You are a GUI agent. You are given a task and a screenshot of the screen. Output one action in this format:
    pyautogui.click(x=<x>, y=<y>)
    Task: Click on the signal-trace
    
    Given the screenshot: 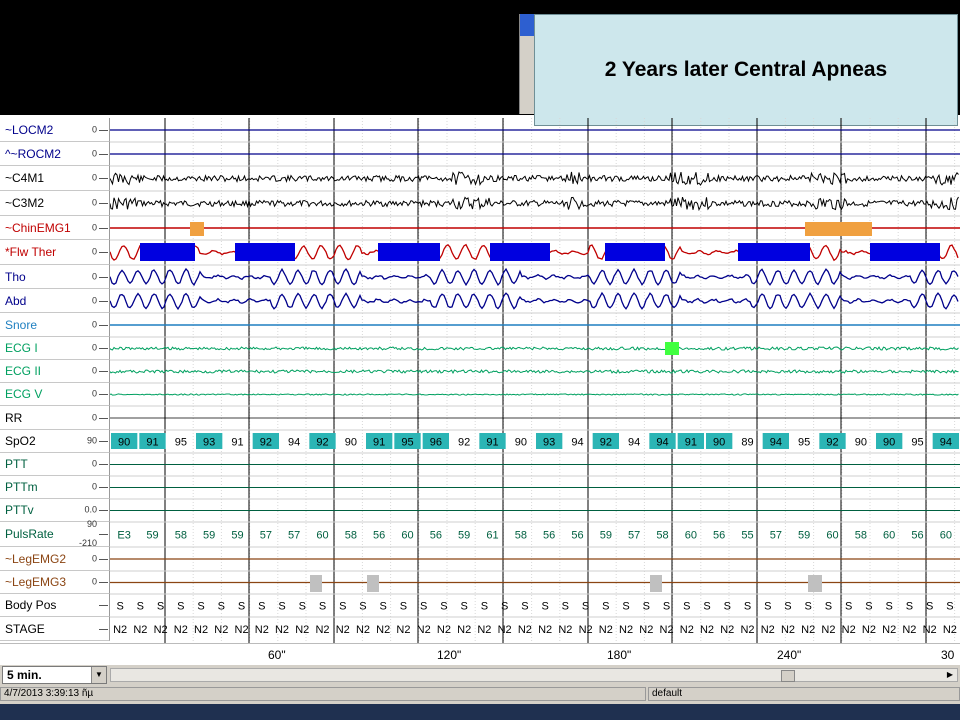 What is the action you would take?
    pyautogui.click(x=534, y=372)
    